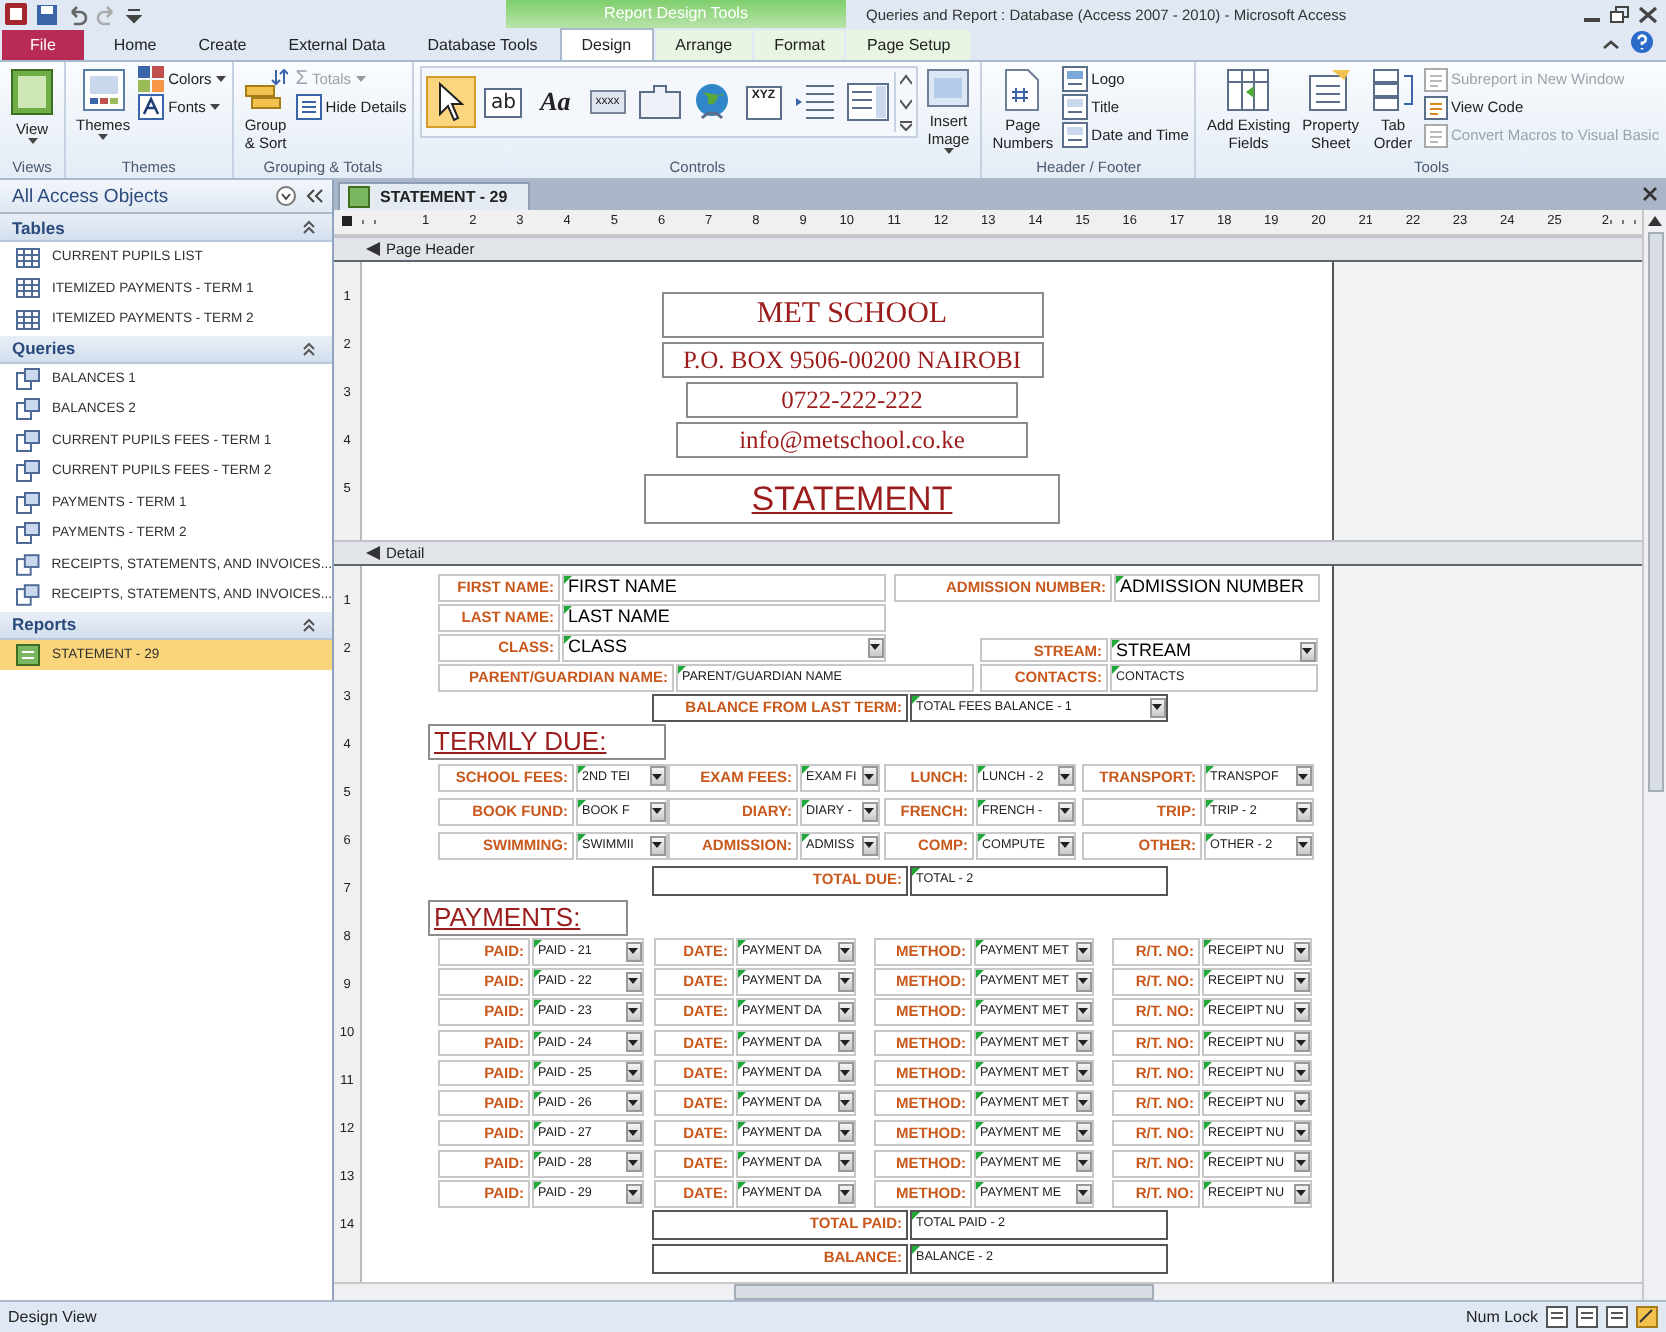 The height and width of the screenshot is (1332, 1666). Describe the element at coordinates (434, 196) in the screenshot. I see `document-tab: STATEMENT - 29` at that location.